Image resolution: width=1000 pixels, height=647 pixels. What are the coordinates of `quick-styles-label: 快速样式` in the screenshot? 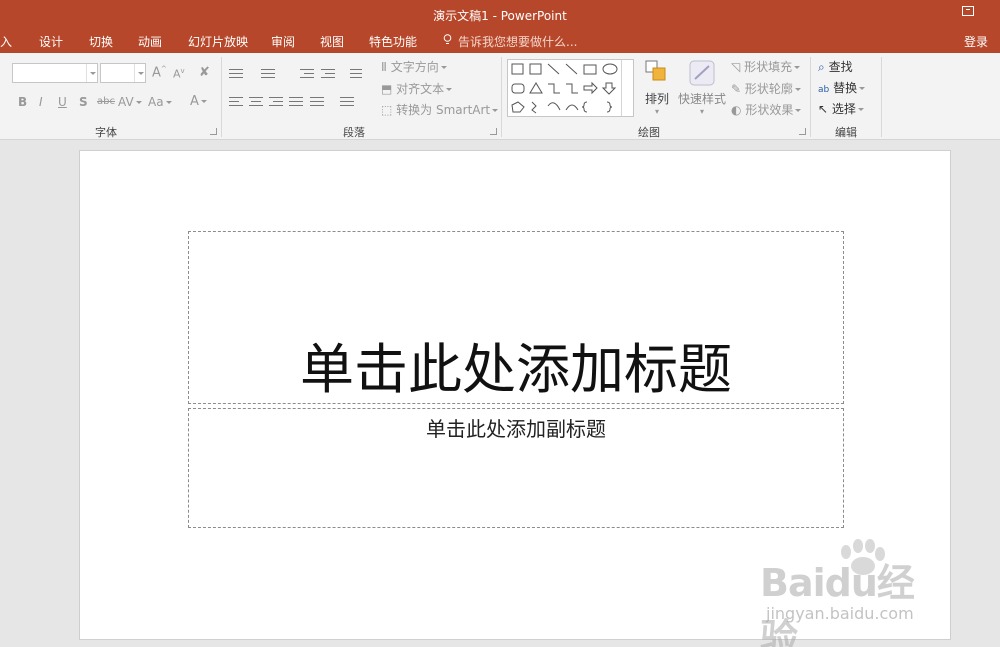 It's located at (702, 99).